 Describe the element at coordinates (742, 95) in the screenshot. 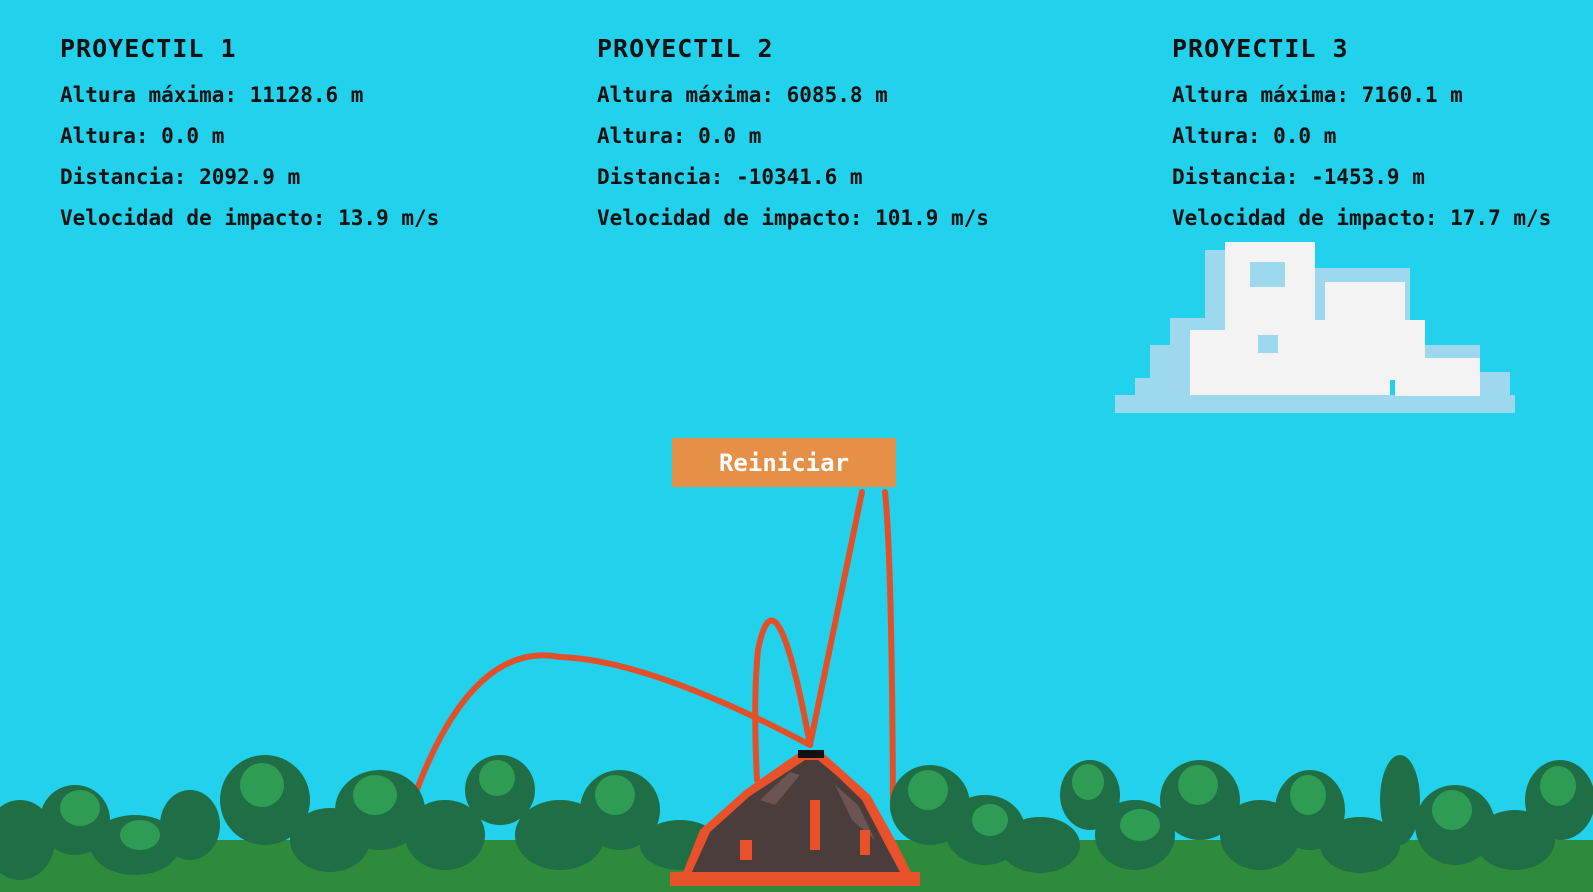

I see `projectile-2-max-height: Altura máxima: 6085.8 m` at that location.